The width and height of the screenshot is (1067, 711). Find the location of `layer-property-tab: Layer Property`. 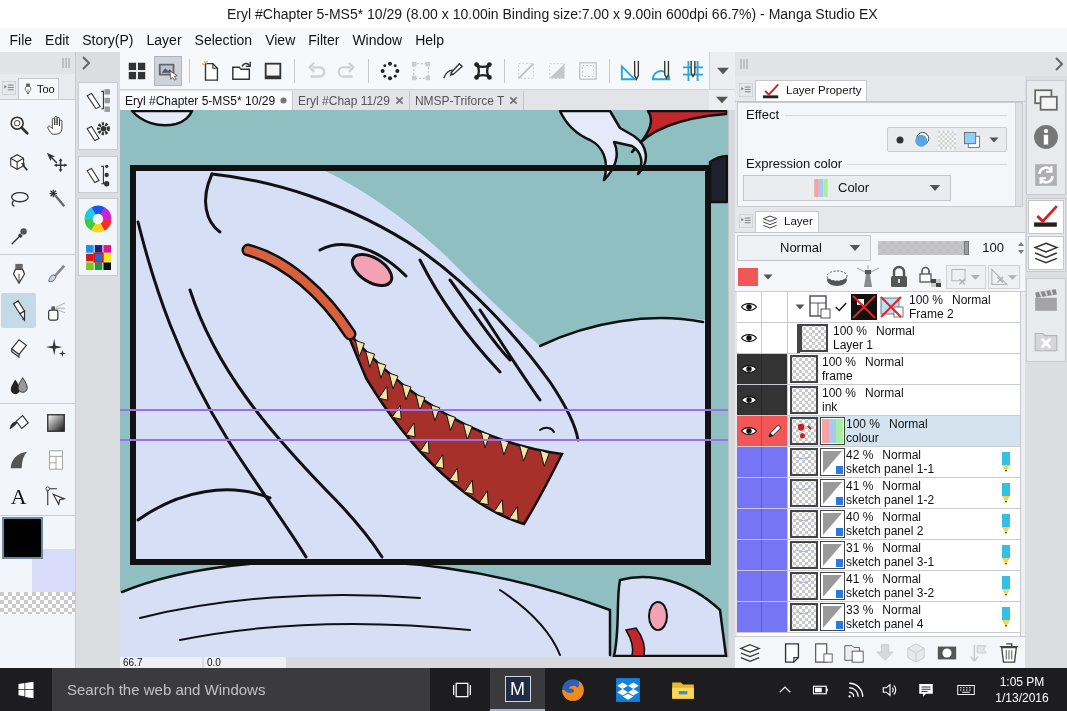

layer-property-tab: Layer Property is located at coordinates (811, 90).